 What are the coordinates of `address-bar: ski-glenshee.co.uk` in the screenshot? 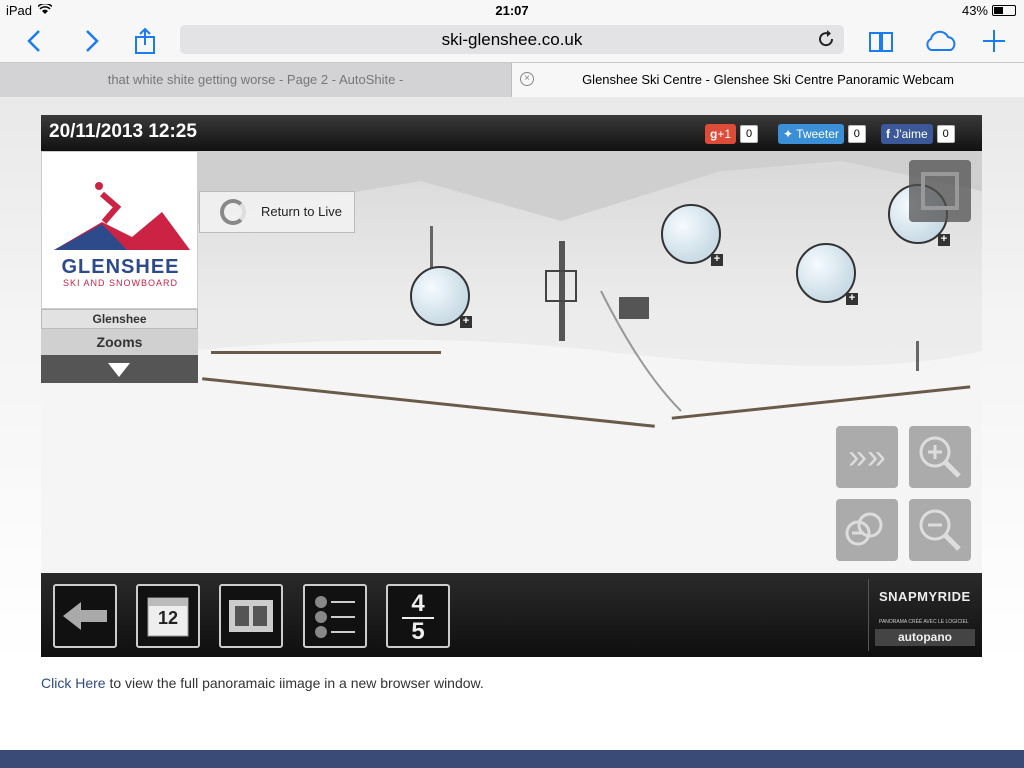 It's located at (512, 39).